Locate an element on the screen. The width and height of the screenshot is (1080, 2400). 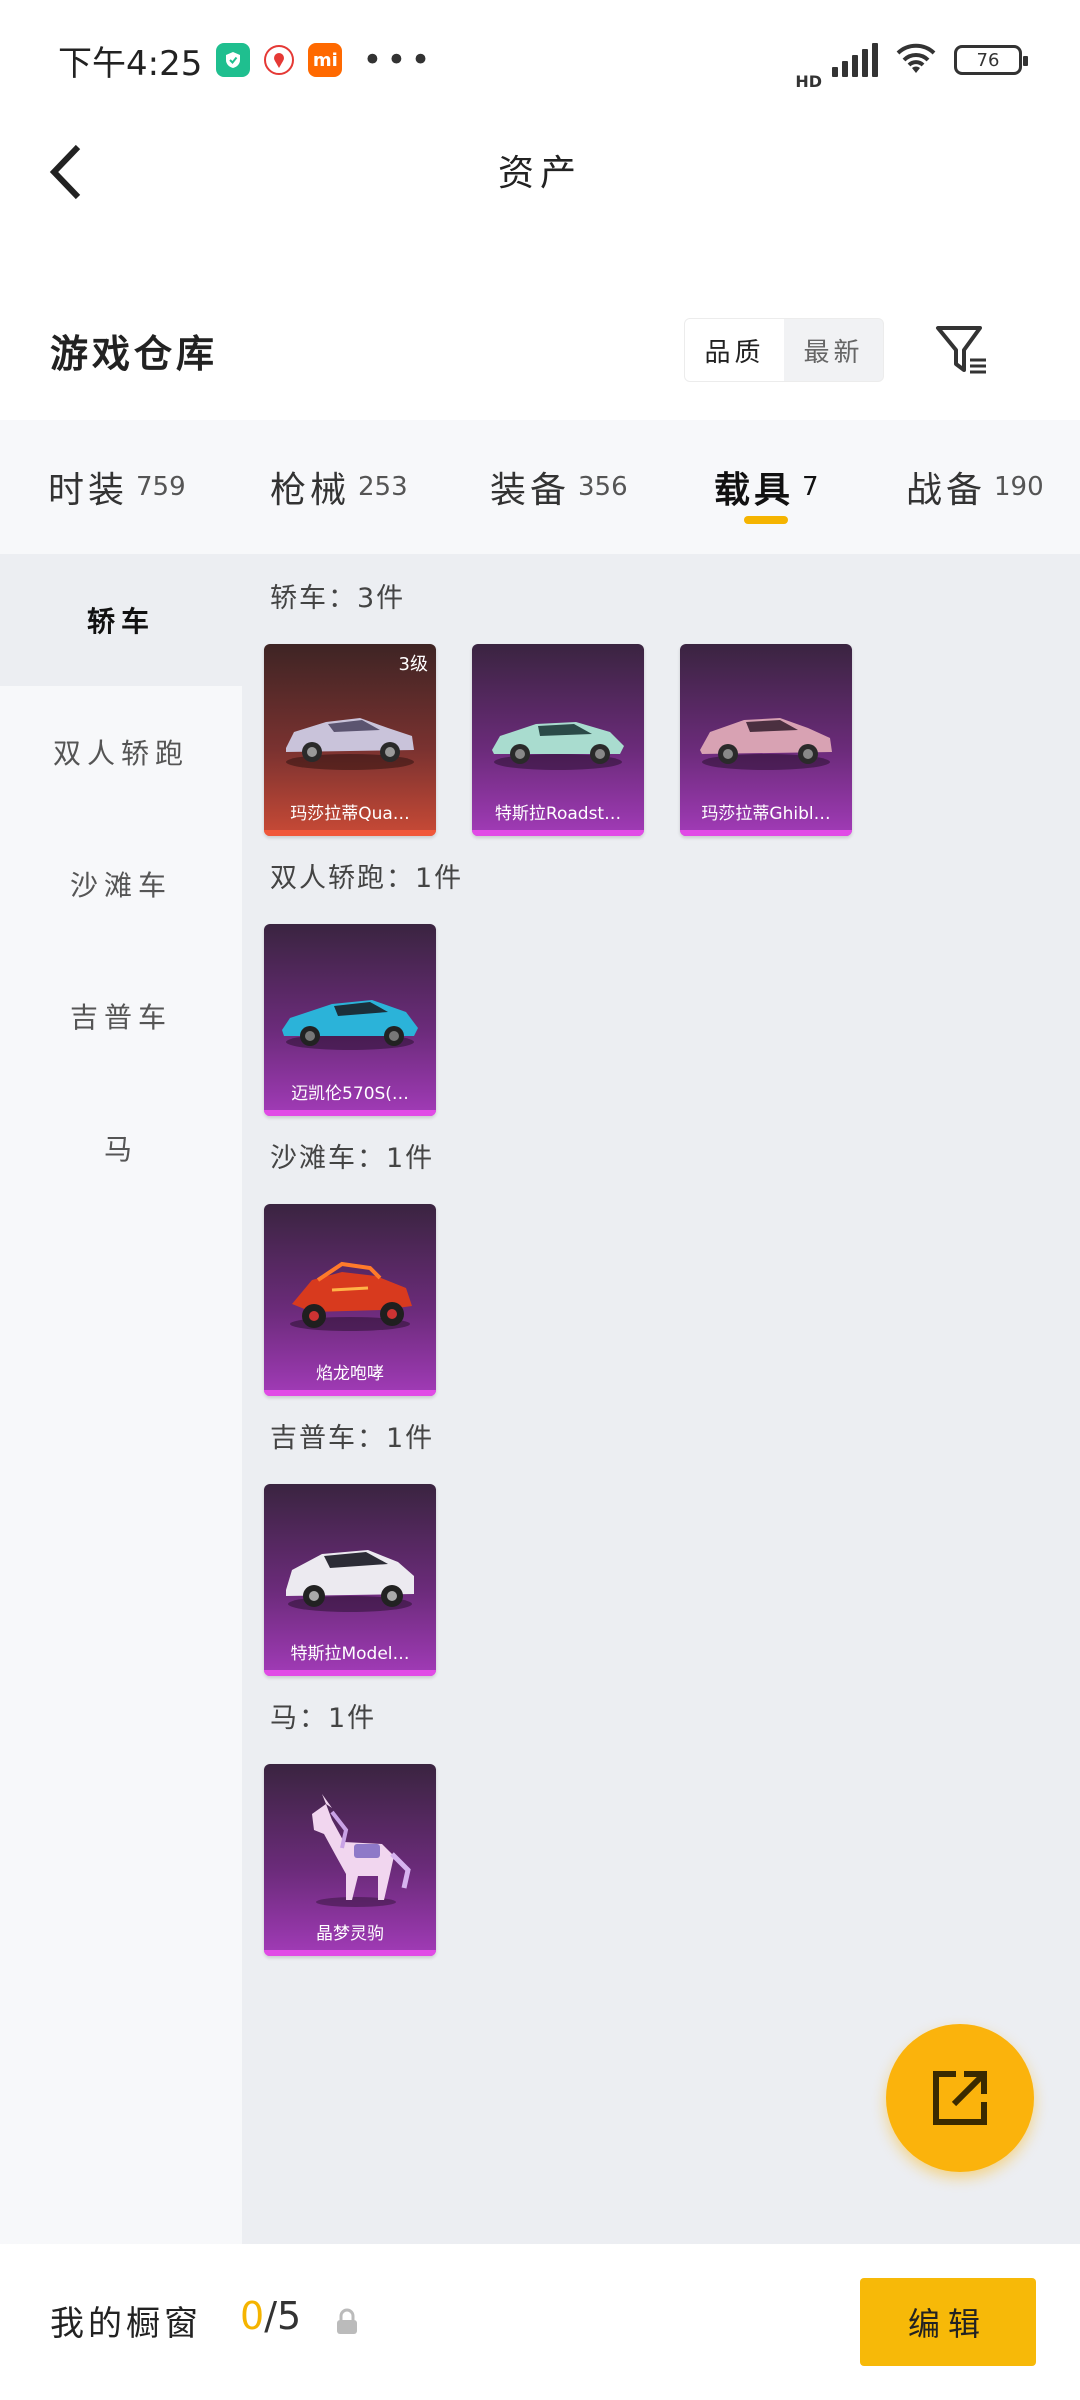
active-tab-indicator is located at coordinates (766, 520).